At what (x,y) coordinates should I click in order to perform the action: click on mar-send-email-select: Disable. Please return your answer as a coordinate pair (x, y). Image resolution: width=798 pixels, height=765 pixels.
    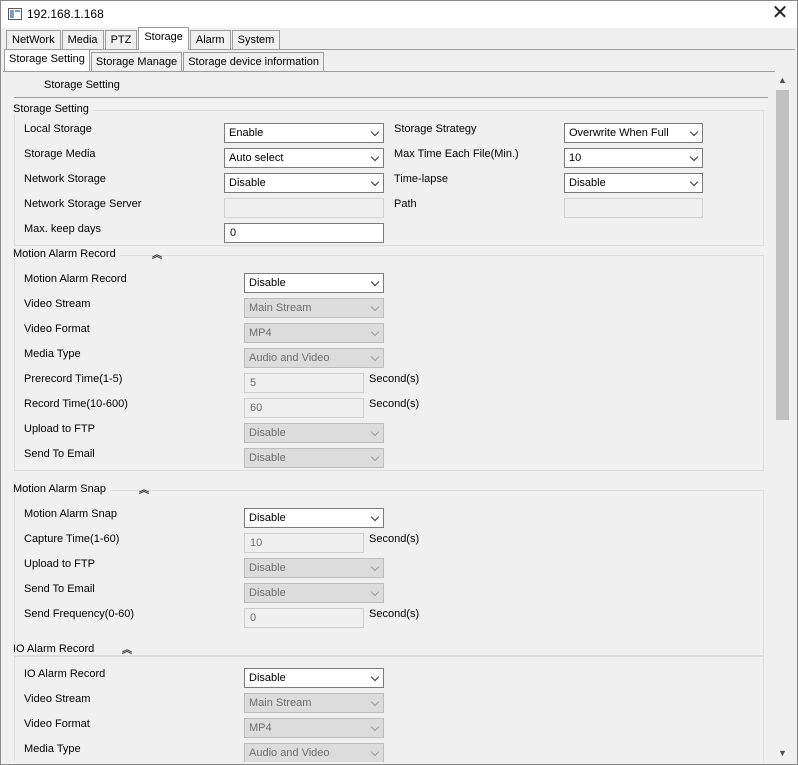
    Looking at the image, I should click on (314, 458).